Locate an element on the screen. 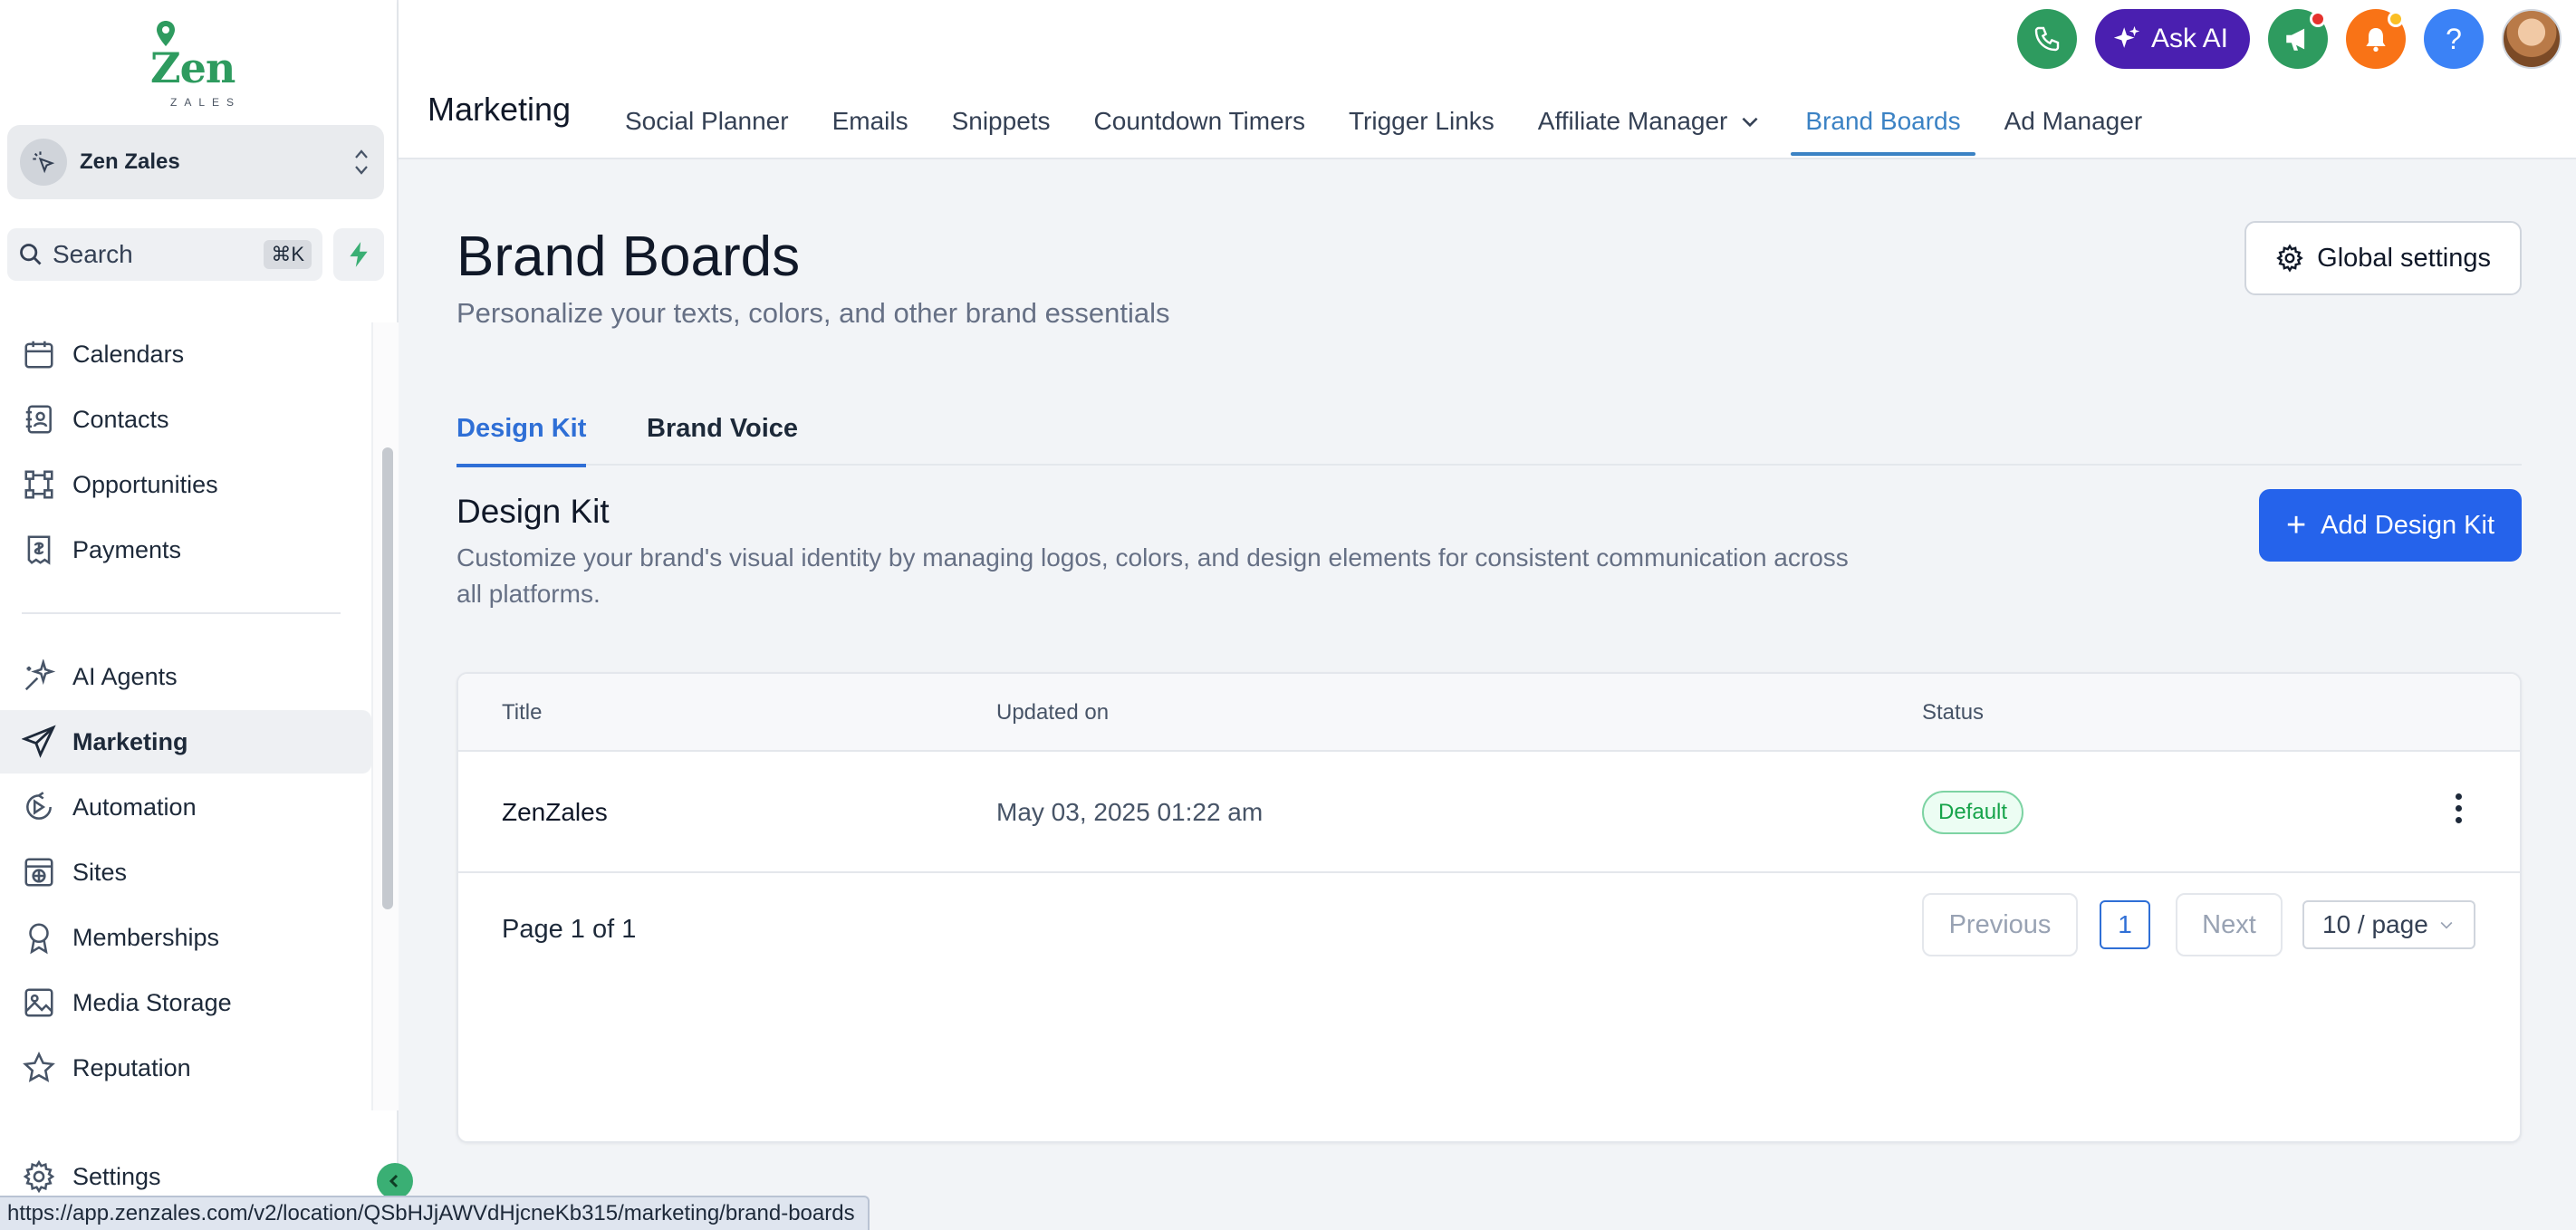 This screenshot has width=2576, height=1230. ask-ai-button: Ask AI is located at coordinates (2172, 39).